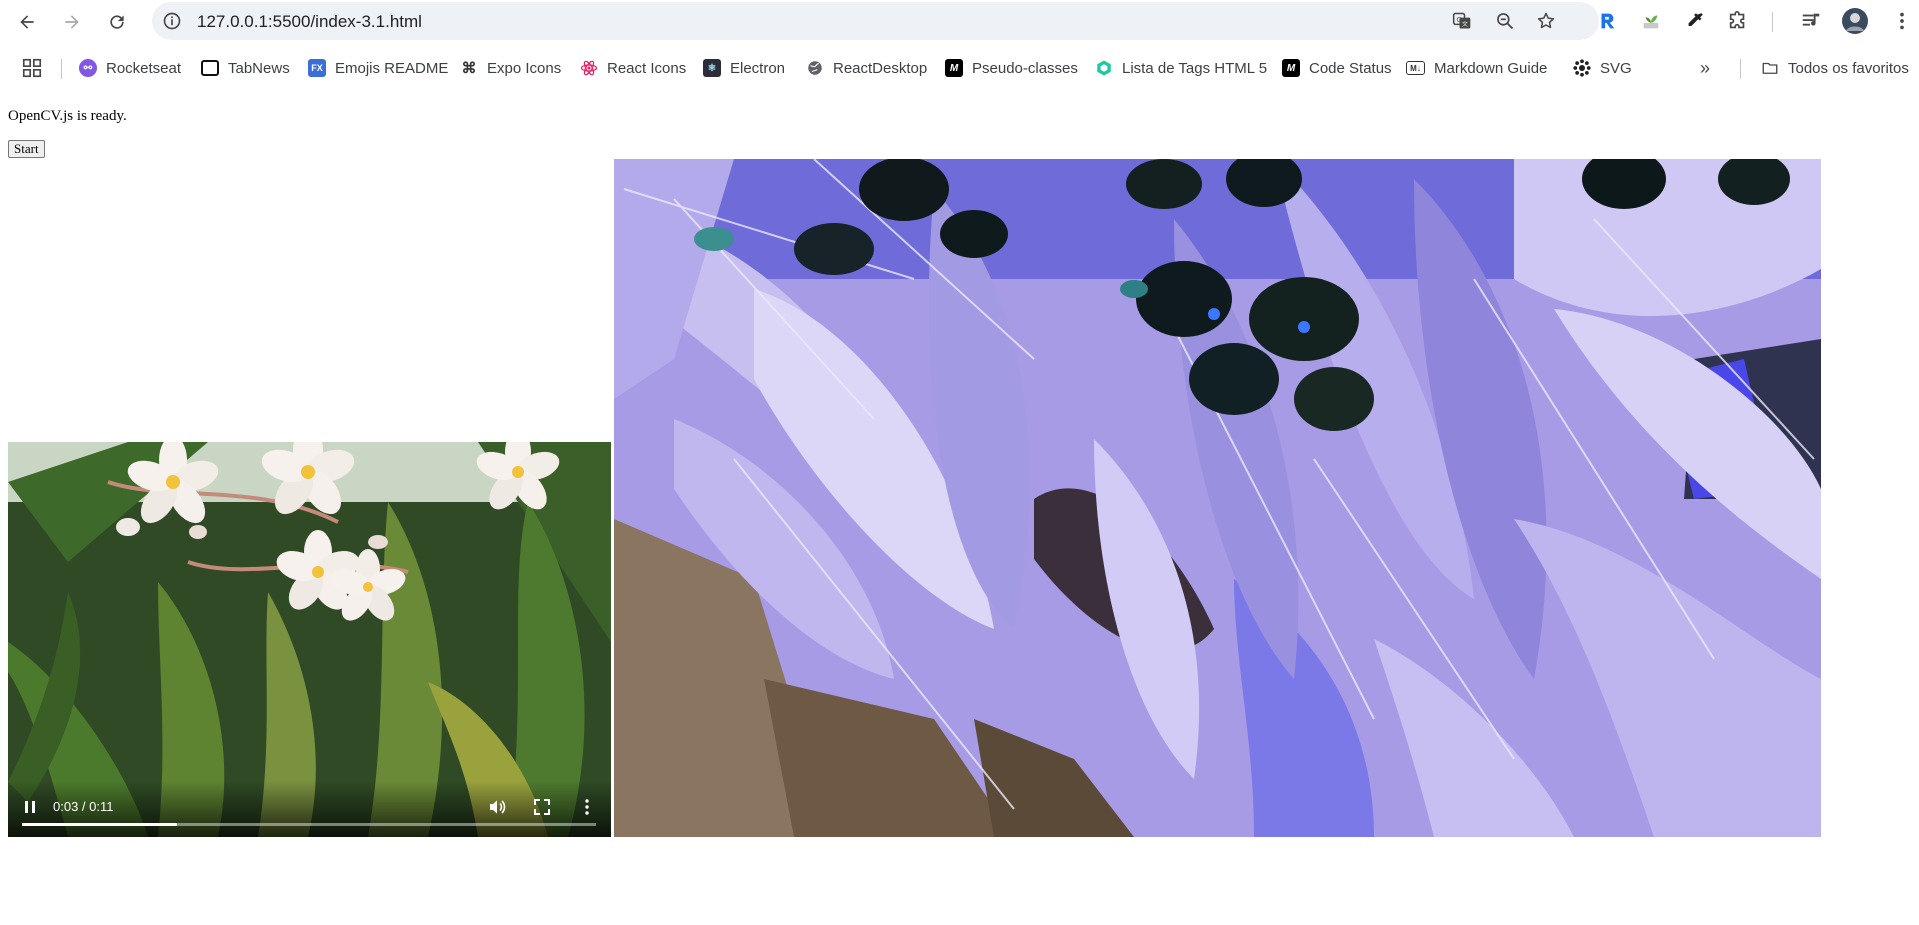 This screenshot has width=1919, height=925. I want to click on arrow-left-icon, so click(27, 22).